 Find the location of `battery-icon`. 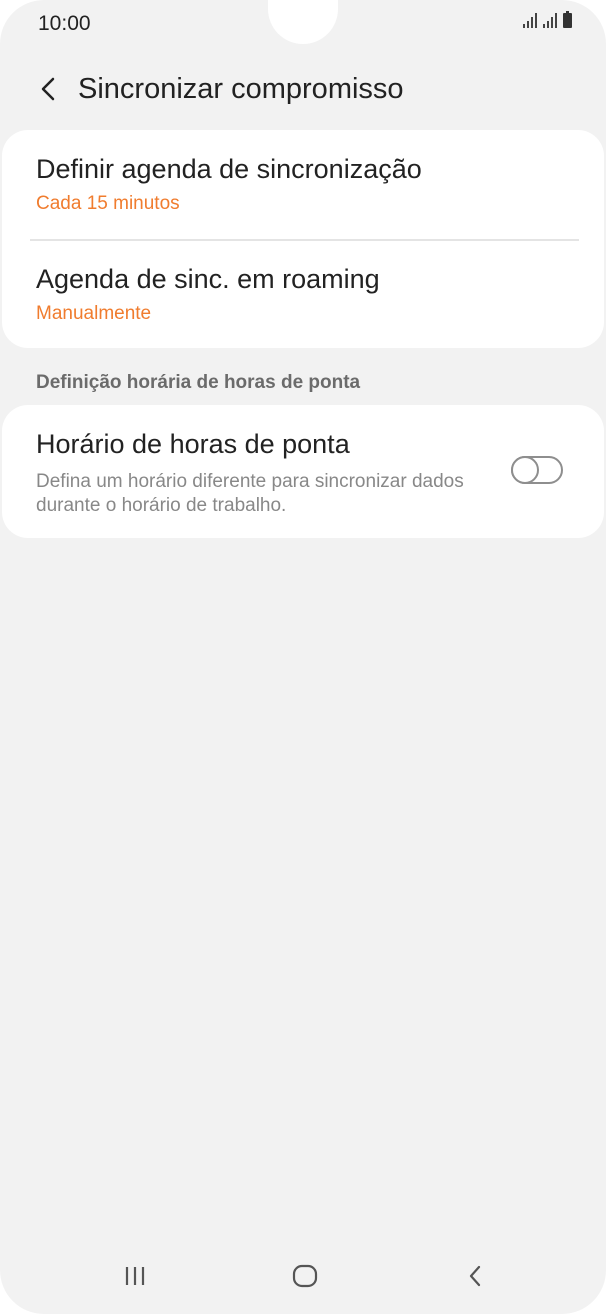

battery-icon is located at coordinates (567, 19).